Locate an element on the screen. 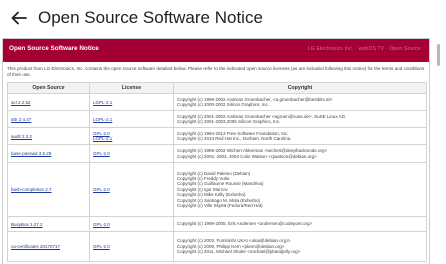 This screenshot has height=264, width=446. table-header-row: Open Source License Copyright is located at coordinates (217, 88).